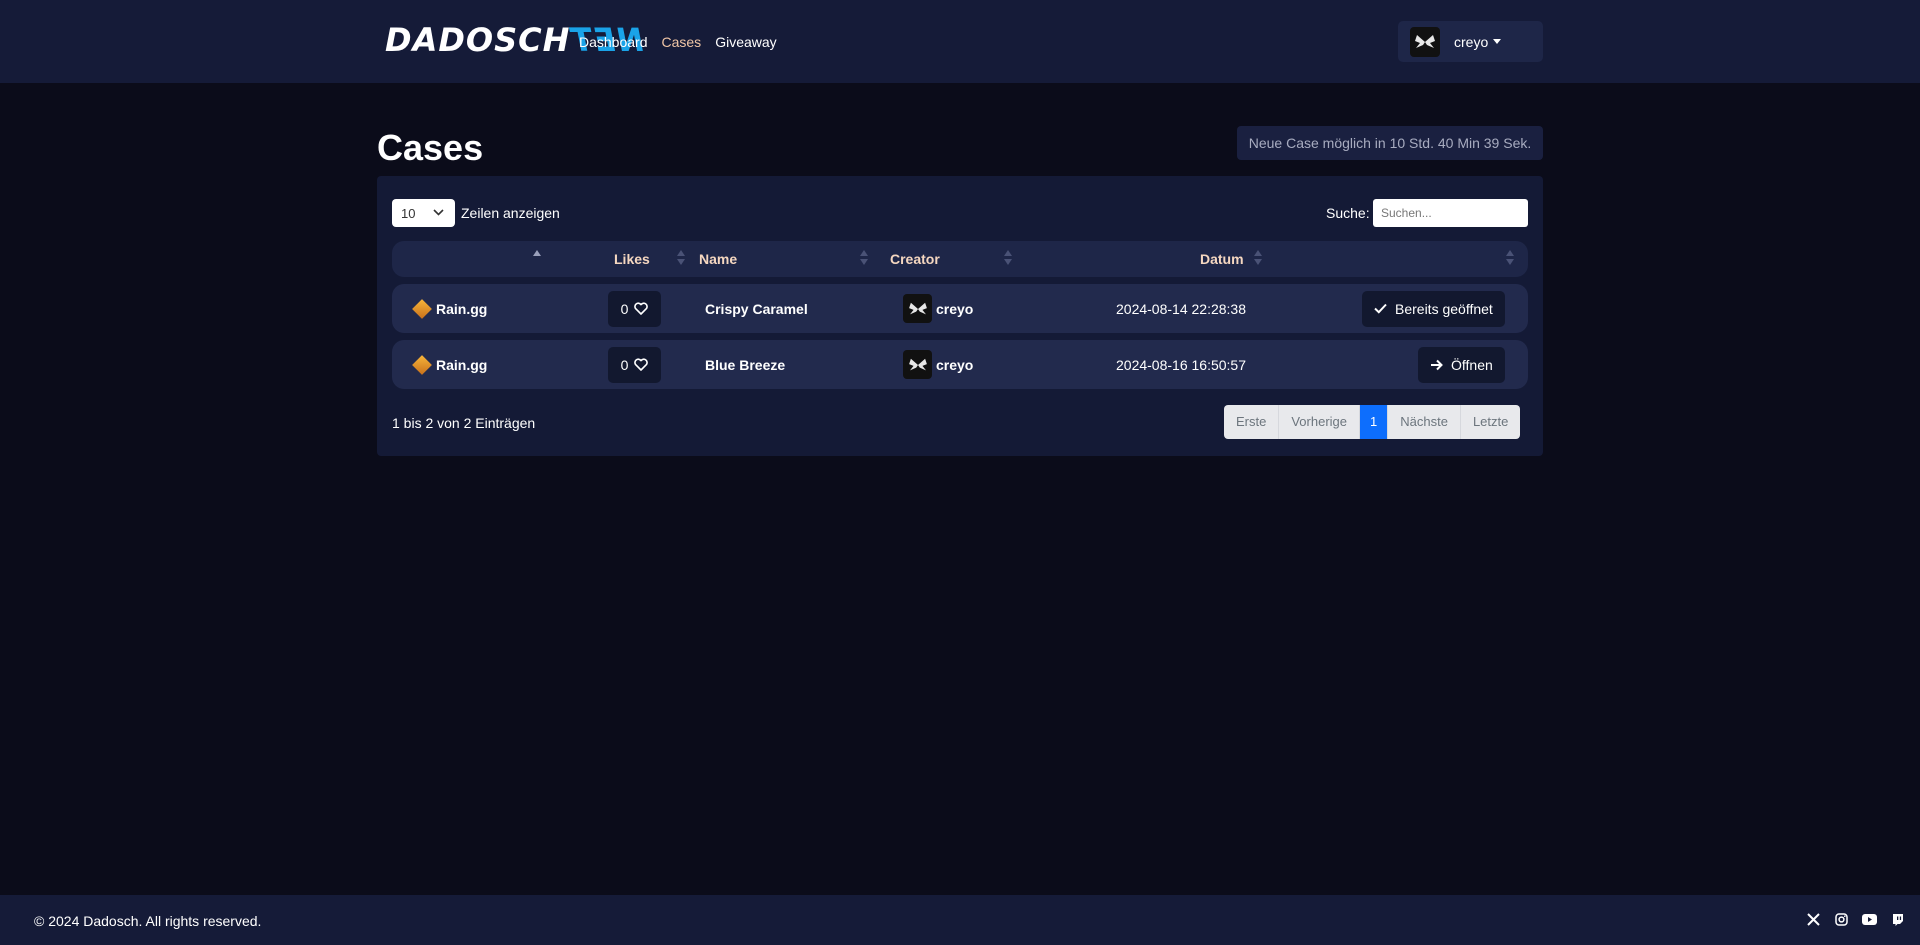  What do you see at coordinates (1380, 308) in the screenshot?
I see `check-icon` at bounding box center [1380, 308].